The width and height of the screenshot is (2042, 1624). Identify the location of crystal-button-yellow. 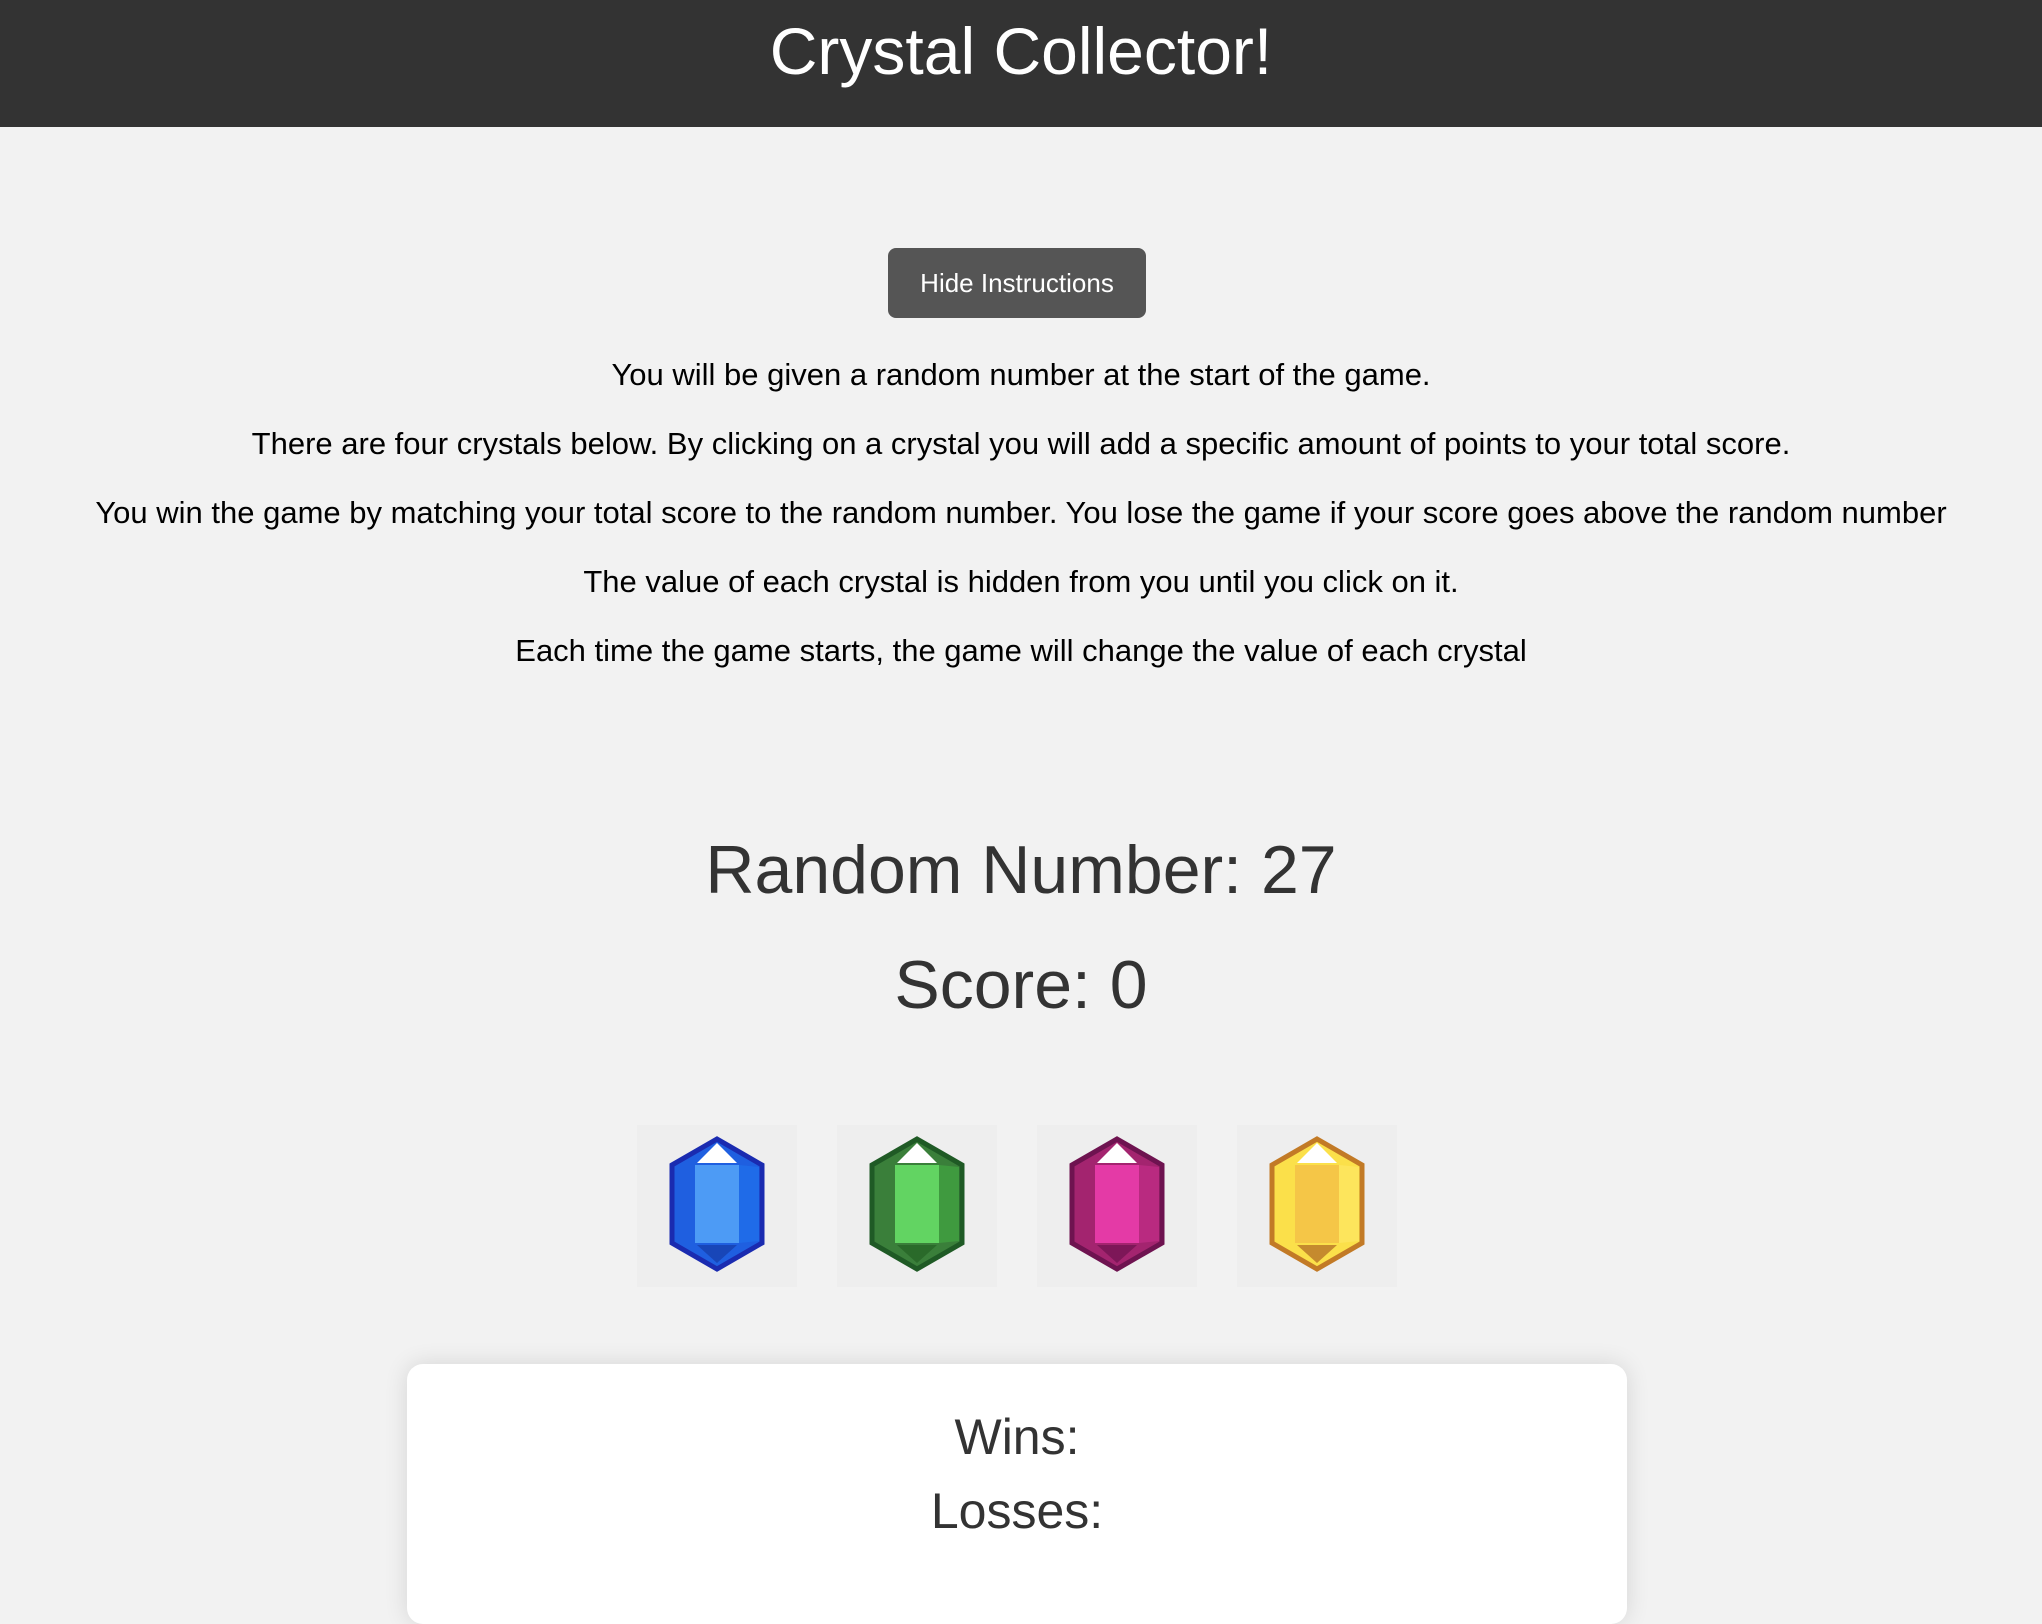
(1317, 1206).